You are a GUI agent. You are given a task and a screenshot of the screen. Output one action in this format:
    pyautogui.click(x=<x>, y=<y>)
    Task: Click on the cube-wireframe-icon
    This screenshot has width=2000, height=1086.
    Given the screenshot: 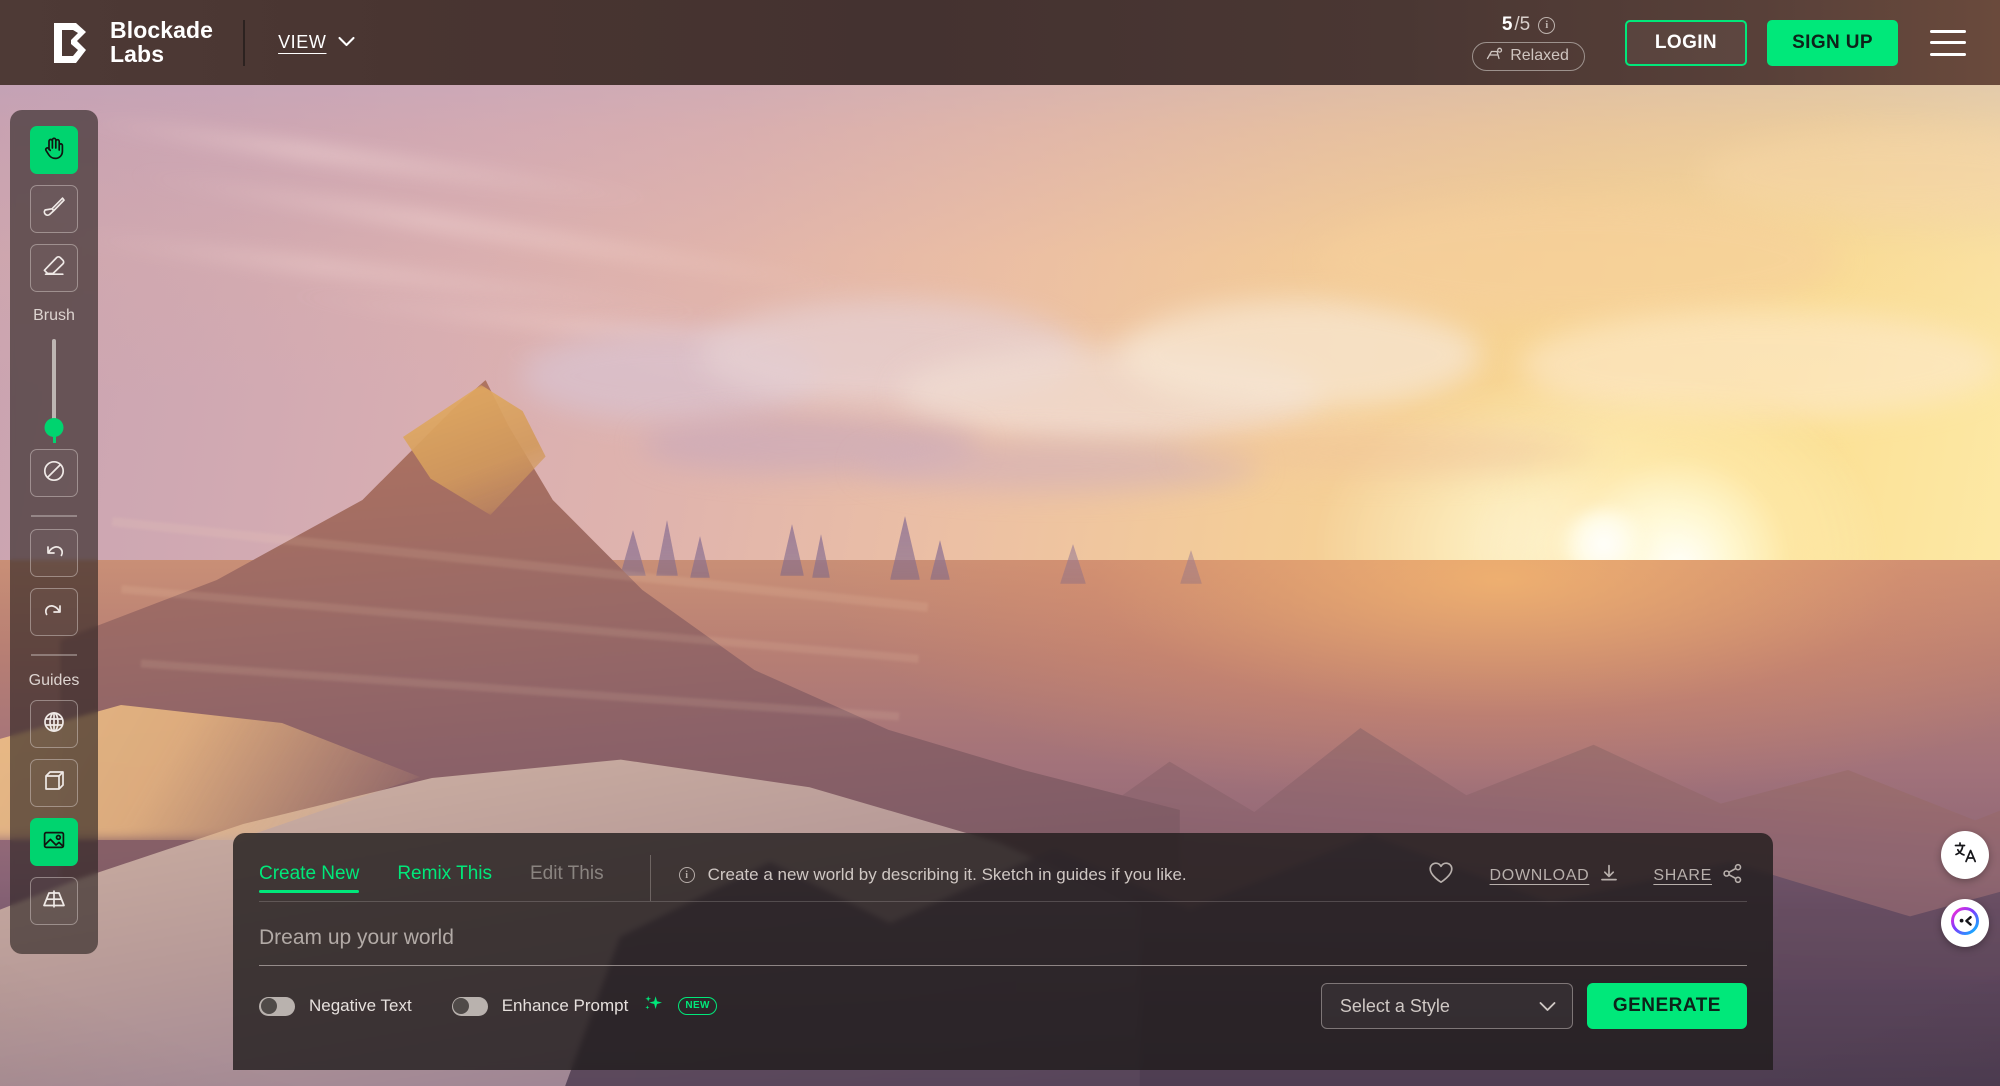 What is the action you would take?
    pyautogui.click(x=54, y=783)
    